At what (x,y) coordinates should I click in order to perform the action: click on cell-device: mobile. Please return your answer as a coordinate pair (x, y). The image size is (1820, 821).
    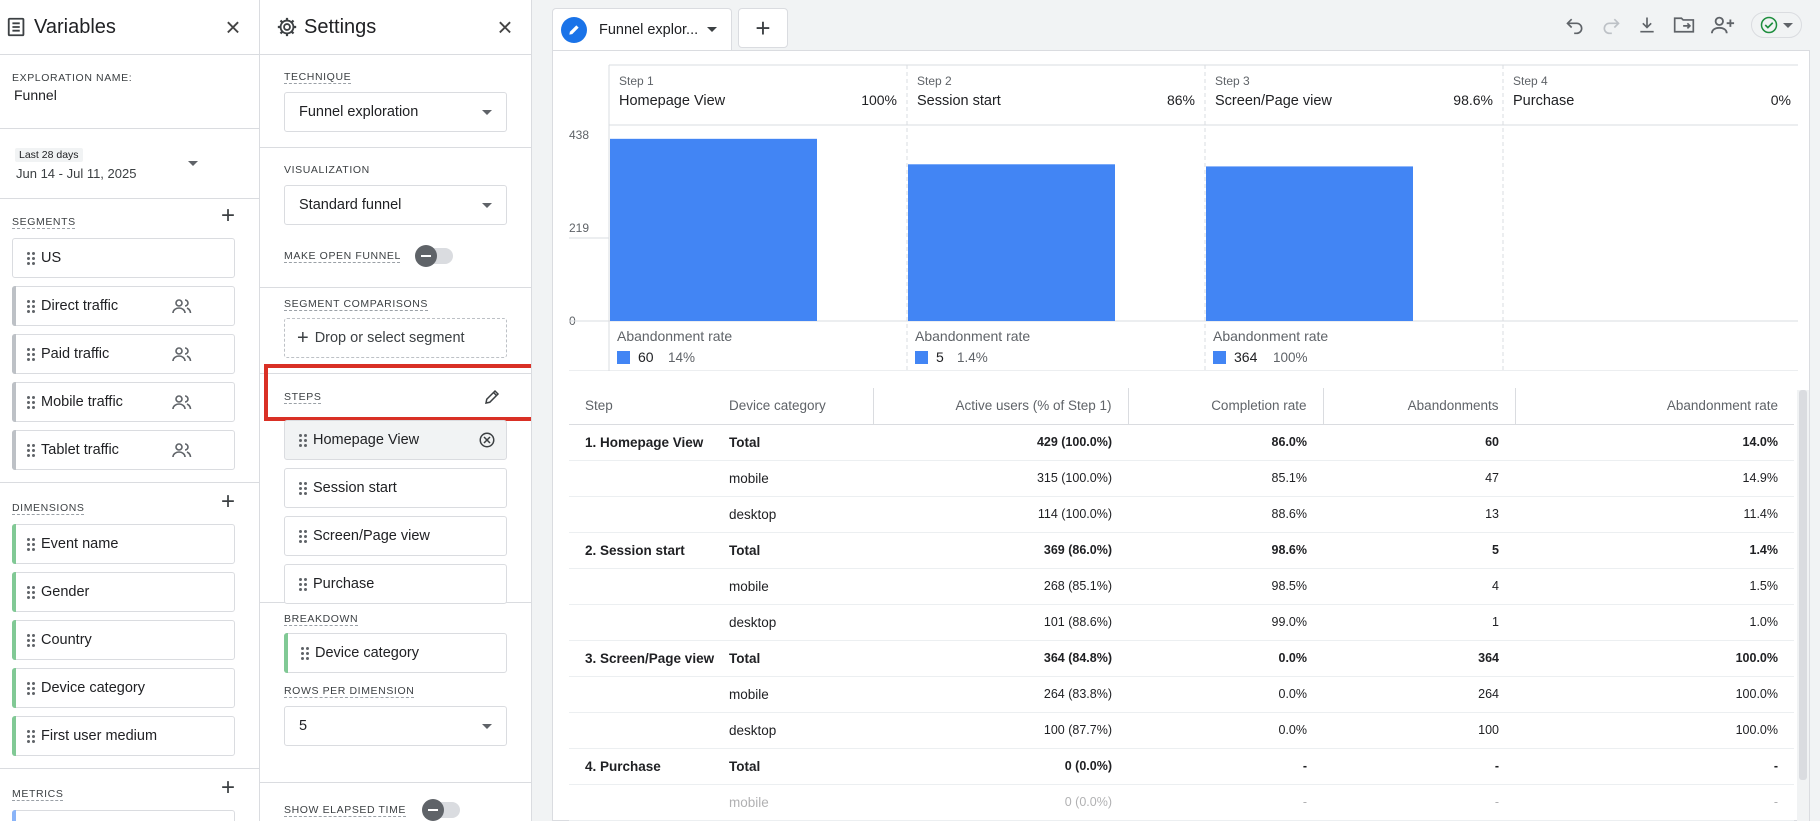
    Looking at the image, I should click on (801, 802).